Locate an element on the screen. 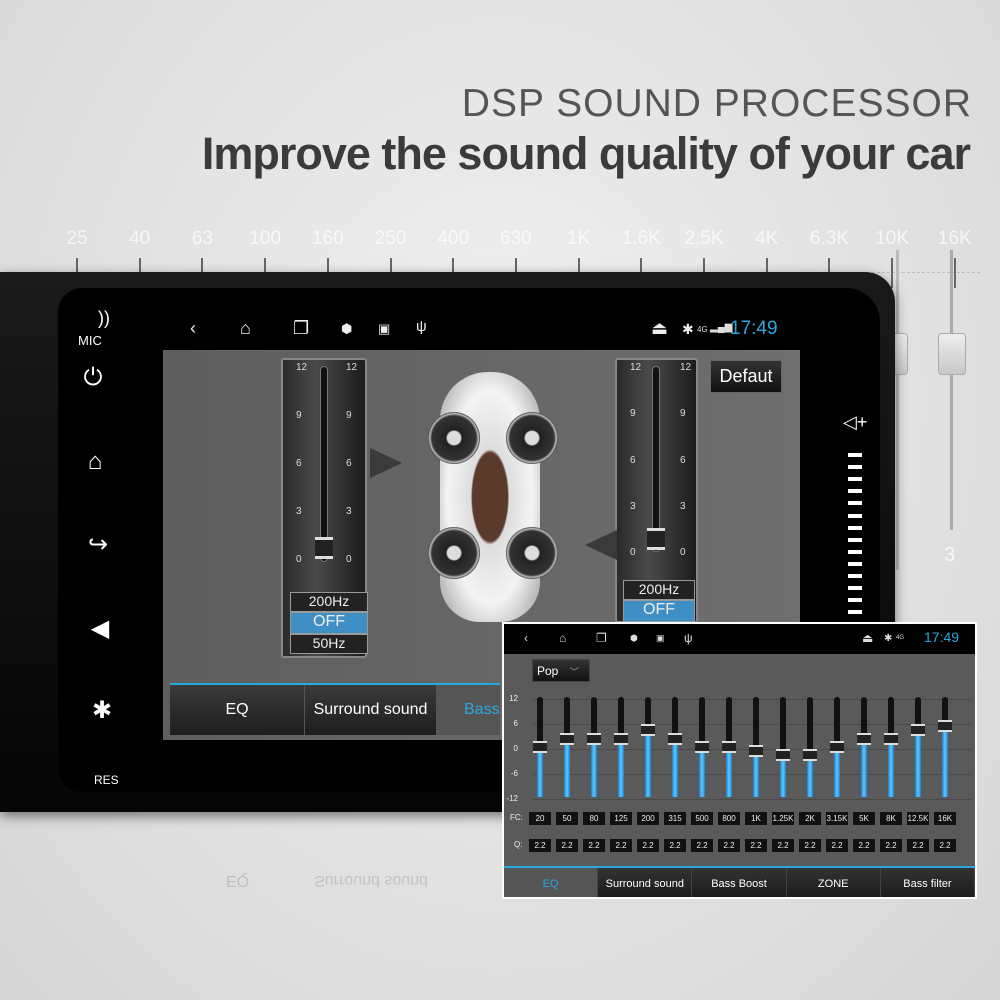  fc-value: 50 is located at coordinates (567, 818).